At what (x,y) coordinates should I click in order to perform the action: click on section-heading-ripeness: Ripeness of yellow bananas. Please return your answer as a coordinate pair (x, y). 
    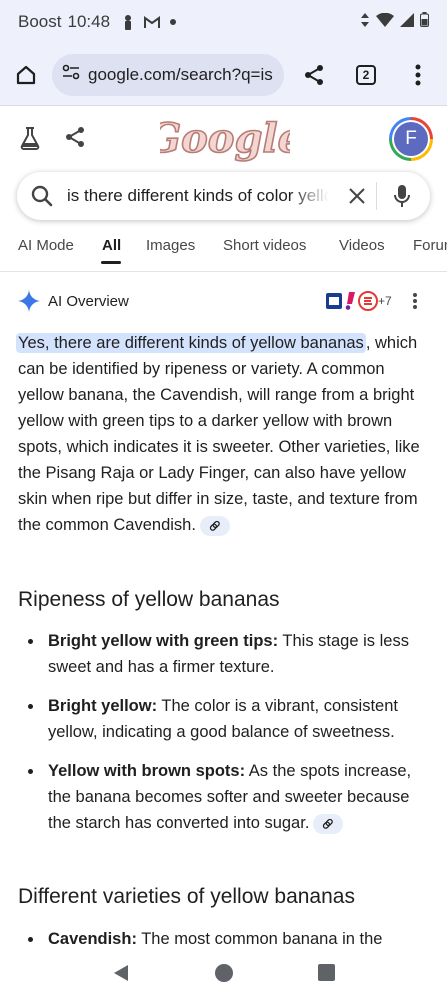
    Looking at the image, I should click on (149, 599).